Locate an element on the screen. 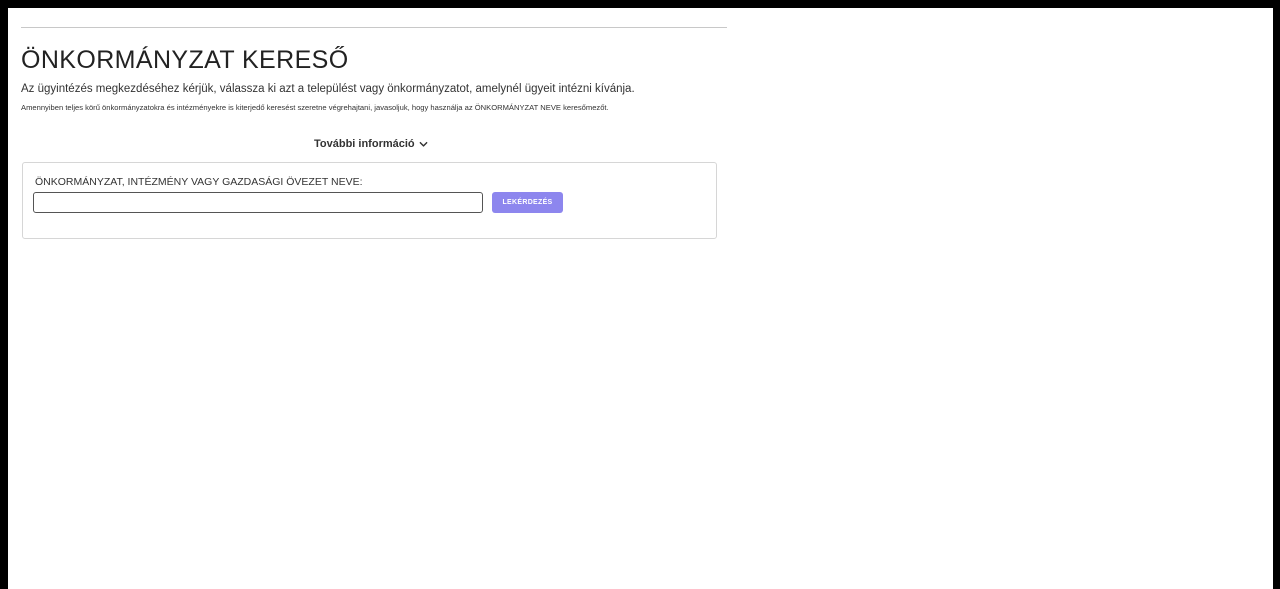 The height and width of the screenshot is (589, 1280). chevron-down-icon is located at coordinates (423, 144).